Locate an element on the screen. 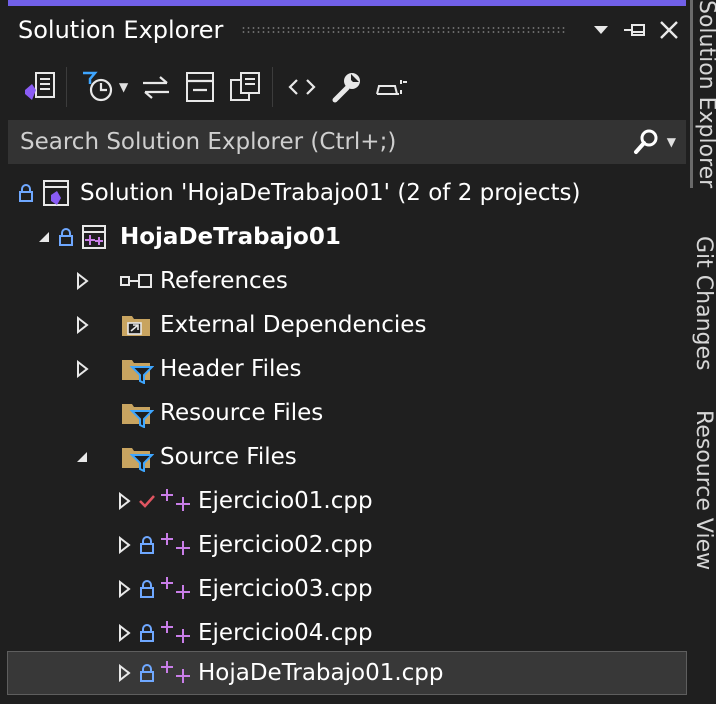 The width and height of the screenshot is (716, 704). window-options-icon is located at coordinates (601, 30).